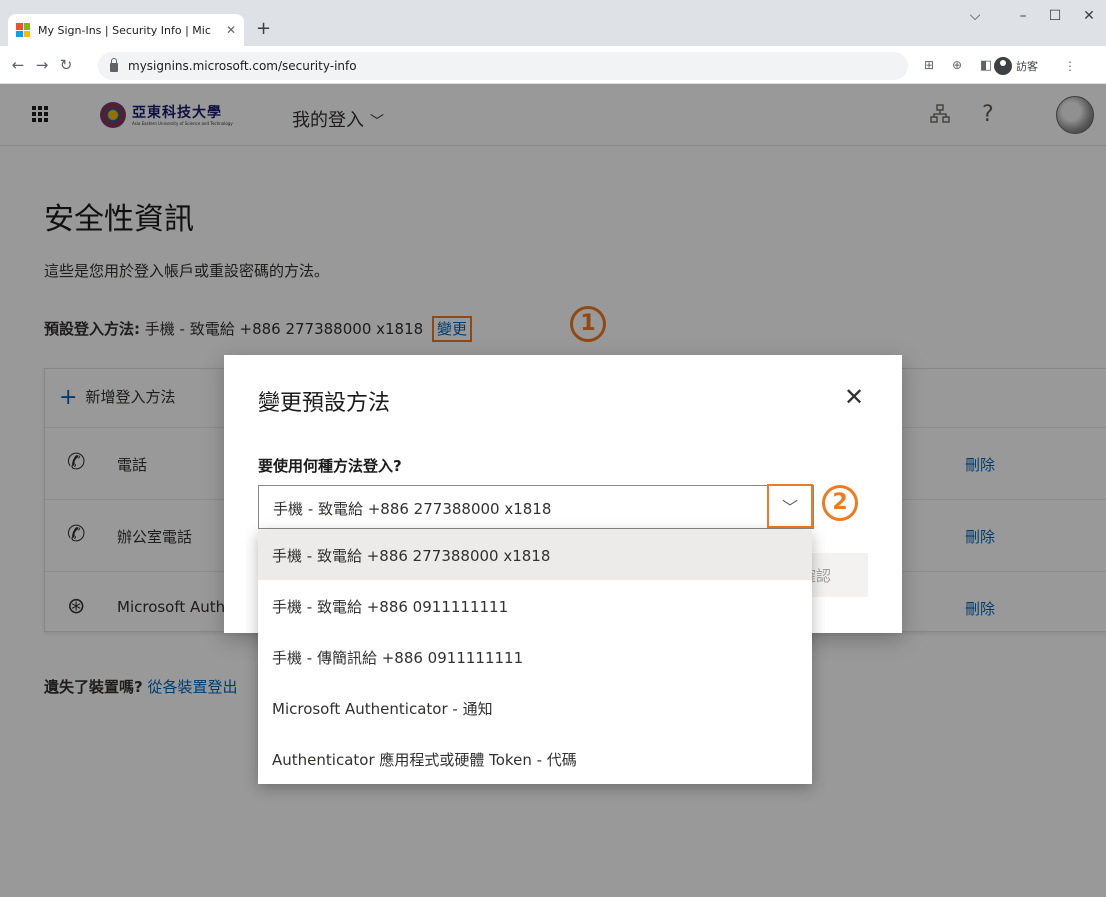  What do you see at coordinates (929, 65) in the screenshot?
I see `translate-icon: ⊞` at bounding box center [929, 65].